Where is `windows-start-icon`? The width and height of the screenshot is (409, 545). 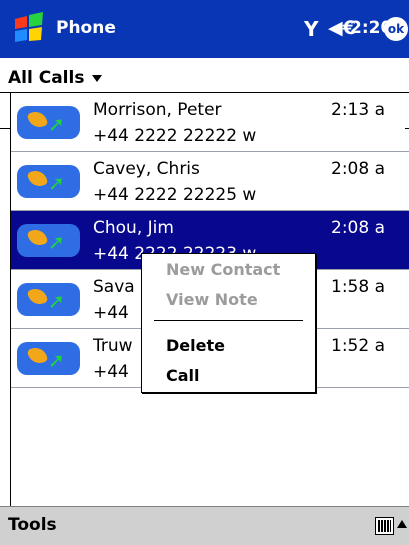 windows-start-icon is located at coordinates (29, 29).